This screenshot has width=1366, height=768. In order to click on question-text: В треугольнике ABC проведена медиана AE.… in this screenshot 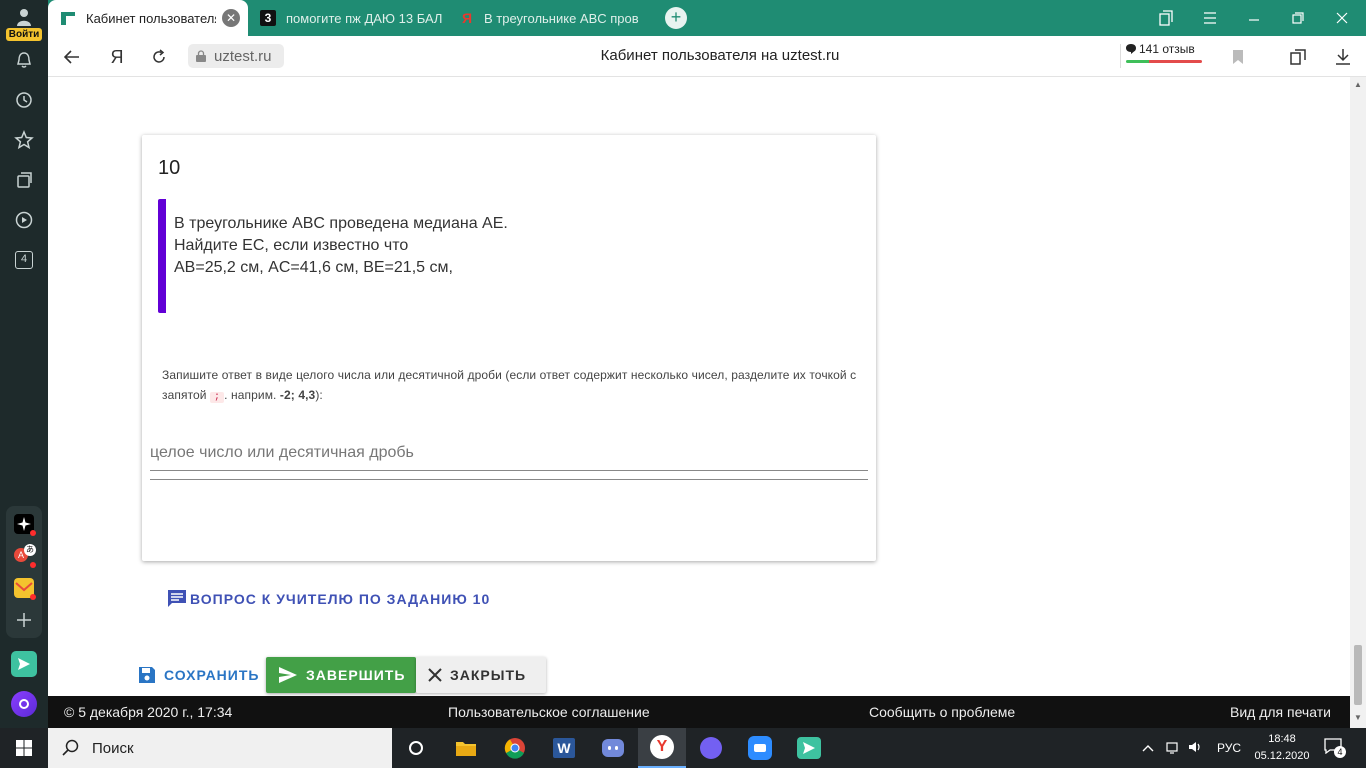, I will do `click(341, 246)`.